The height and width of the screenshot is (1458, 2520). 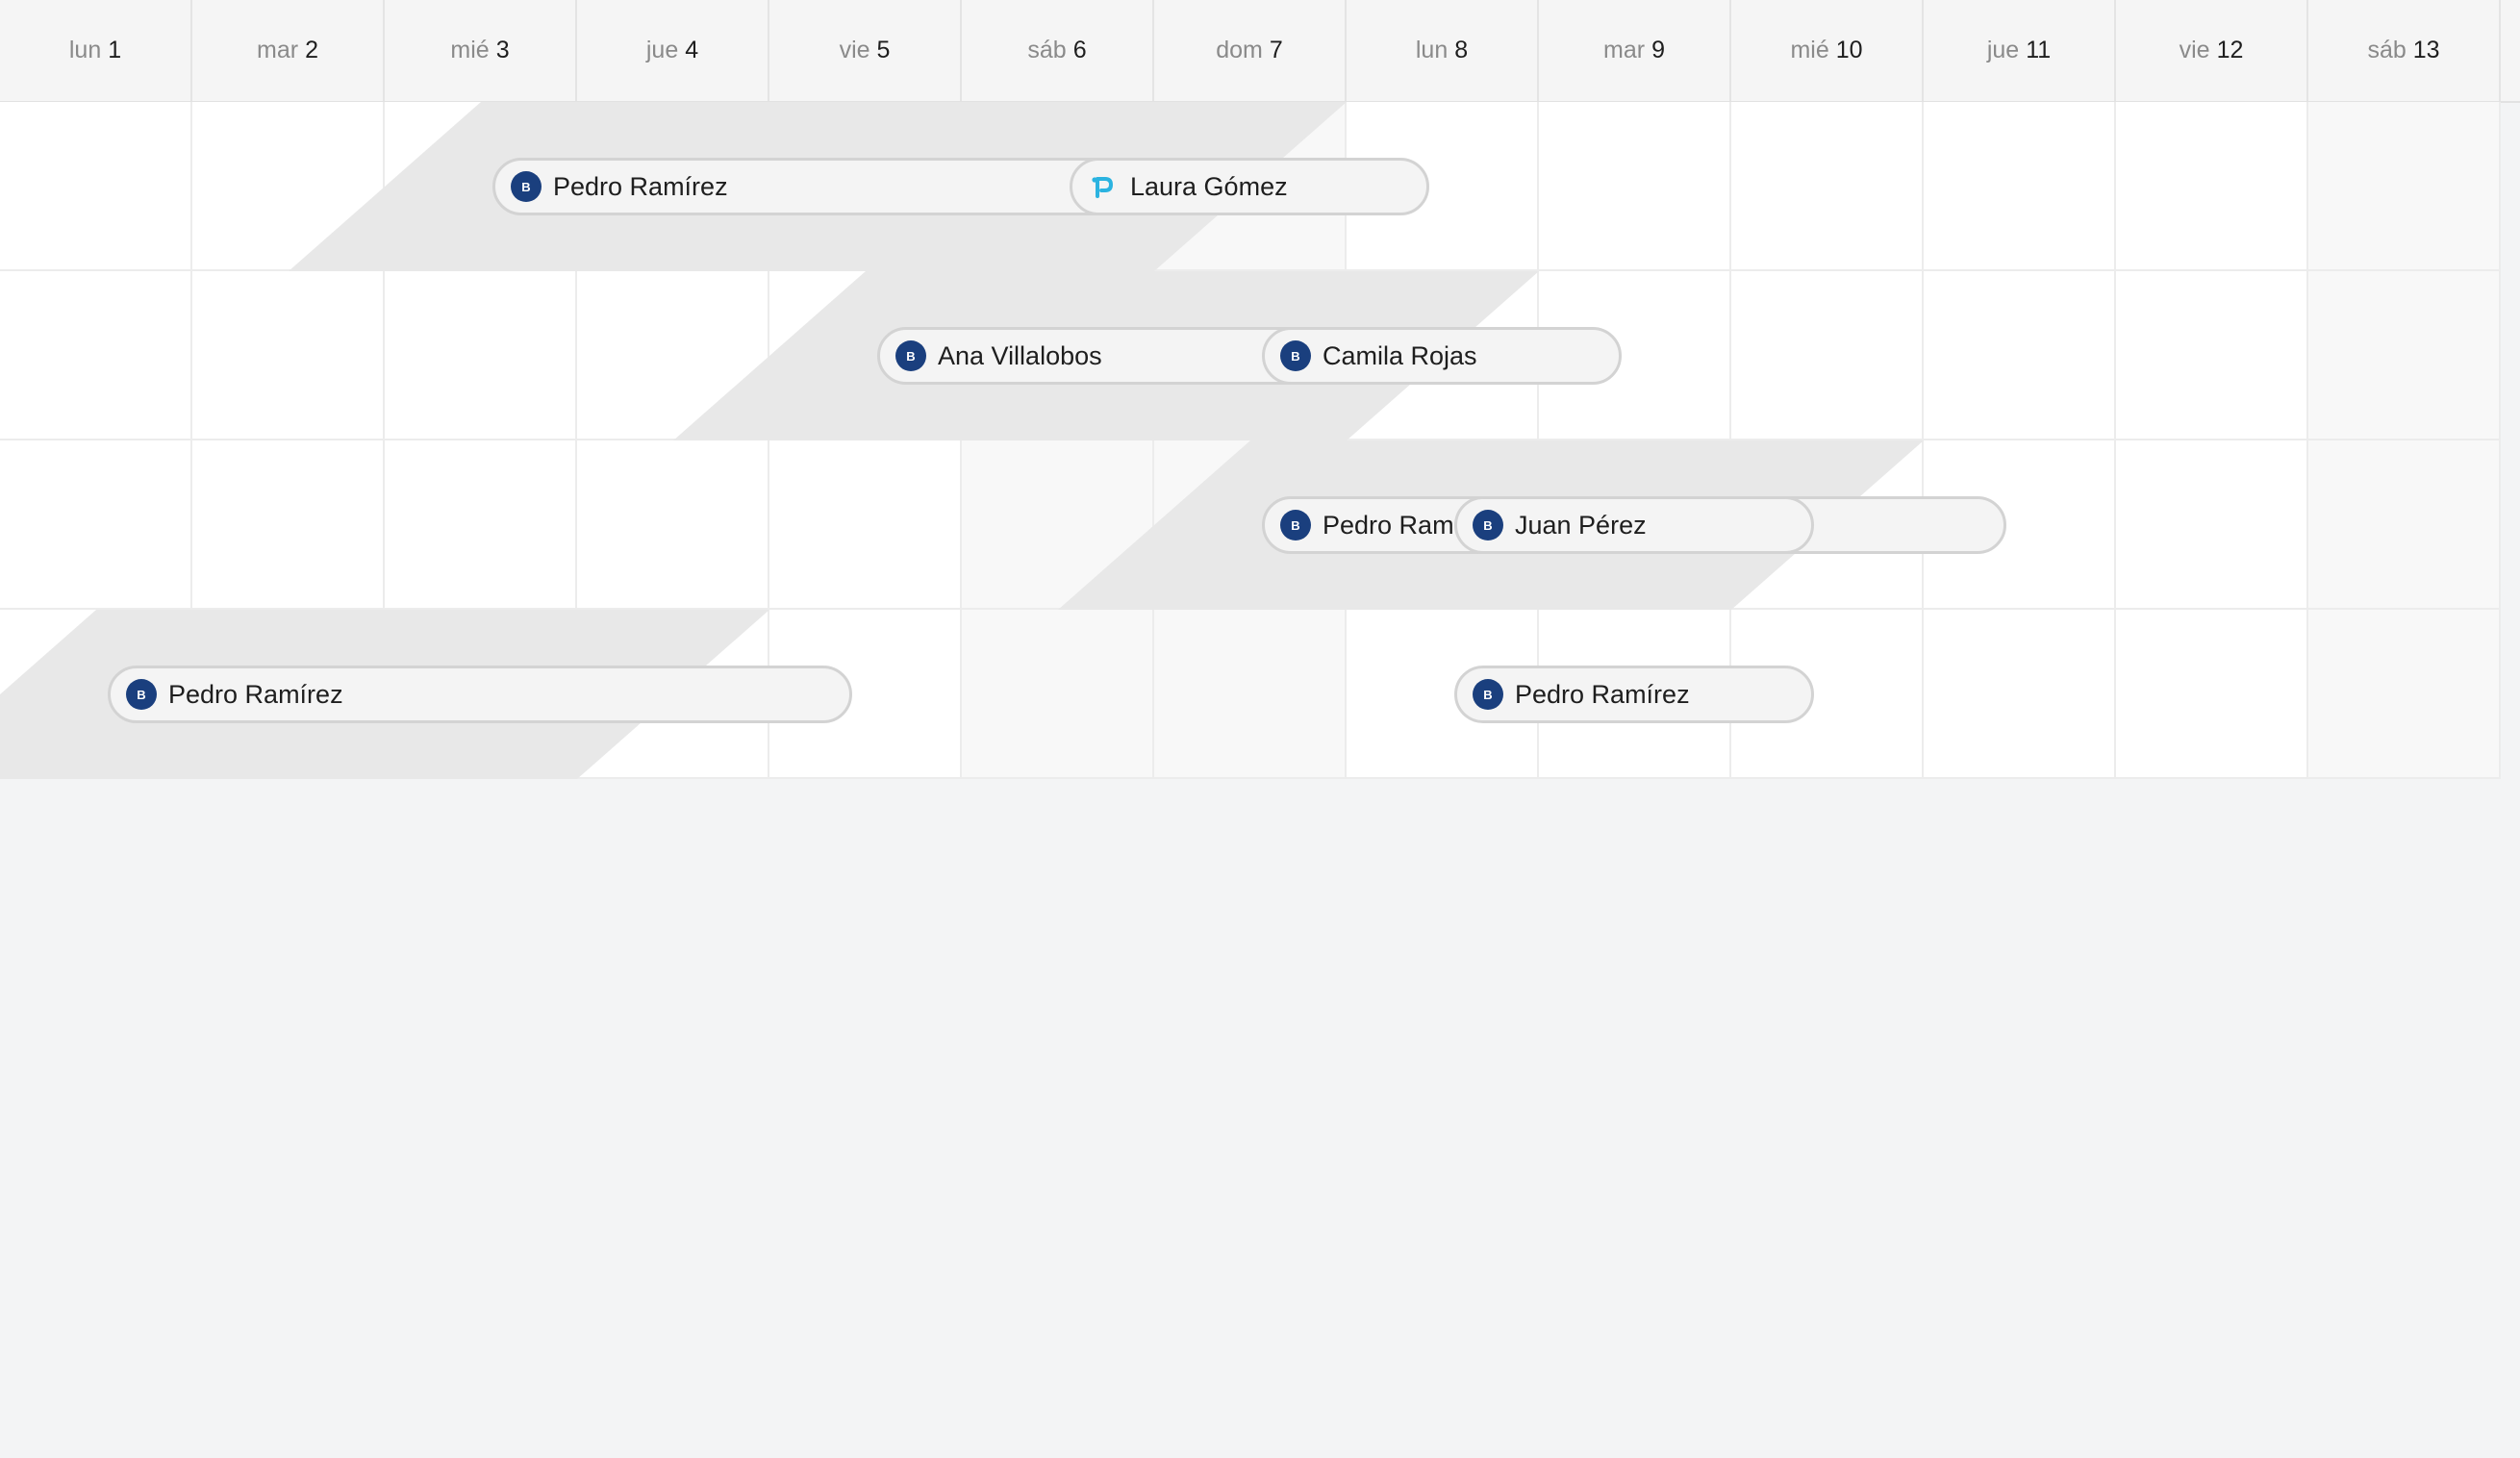 I want to click on day-header: mar 9, so click(x=1635, y=50).